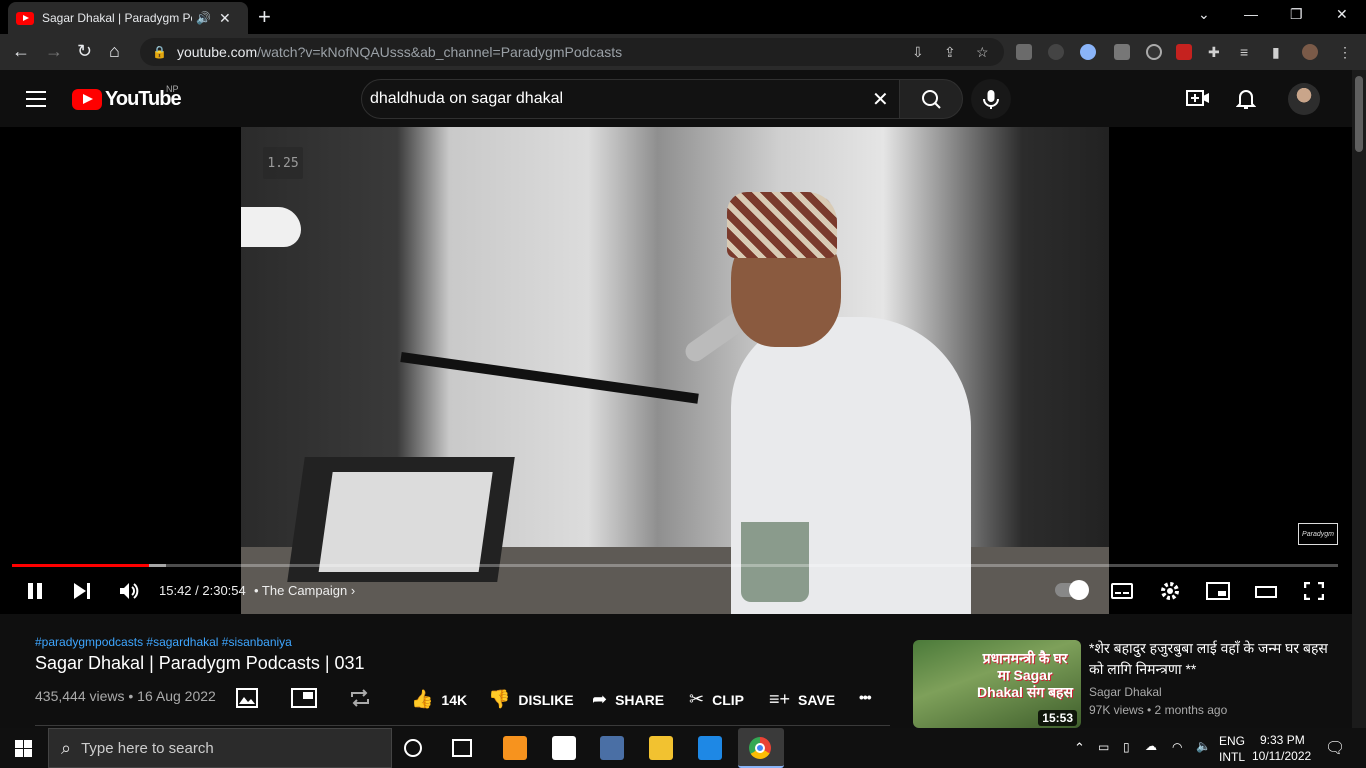 The height and width of the screenshot is (768, 1366). What do you see at coordinates (1296, 14) in the screenshot?
I see `restore-button: ❐` at bounding box center [1296, 14].